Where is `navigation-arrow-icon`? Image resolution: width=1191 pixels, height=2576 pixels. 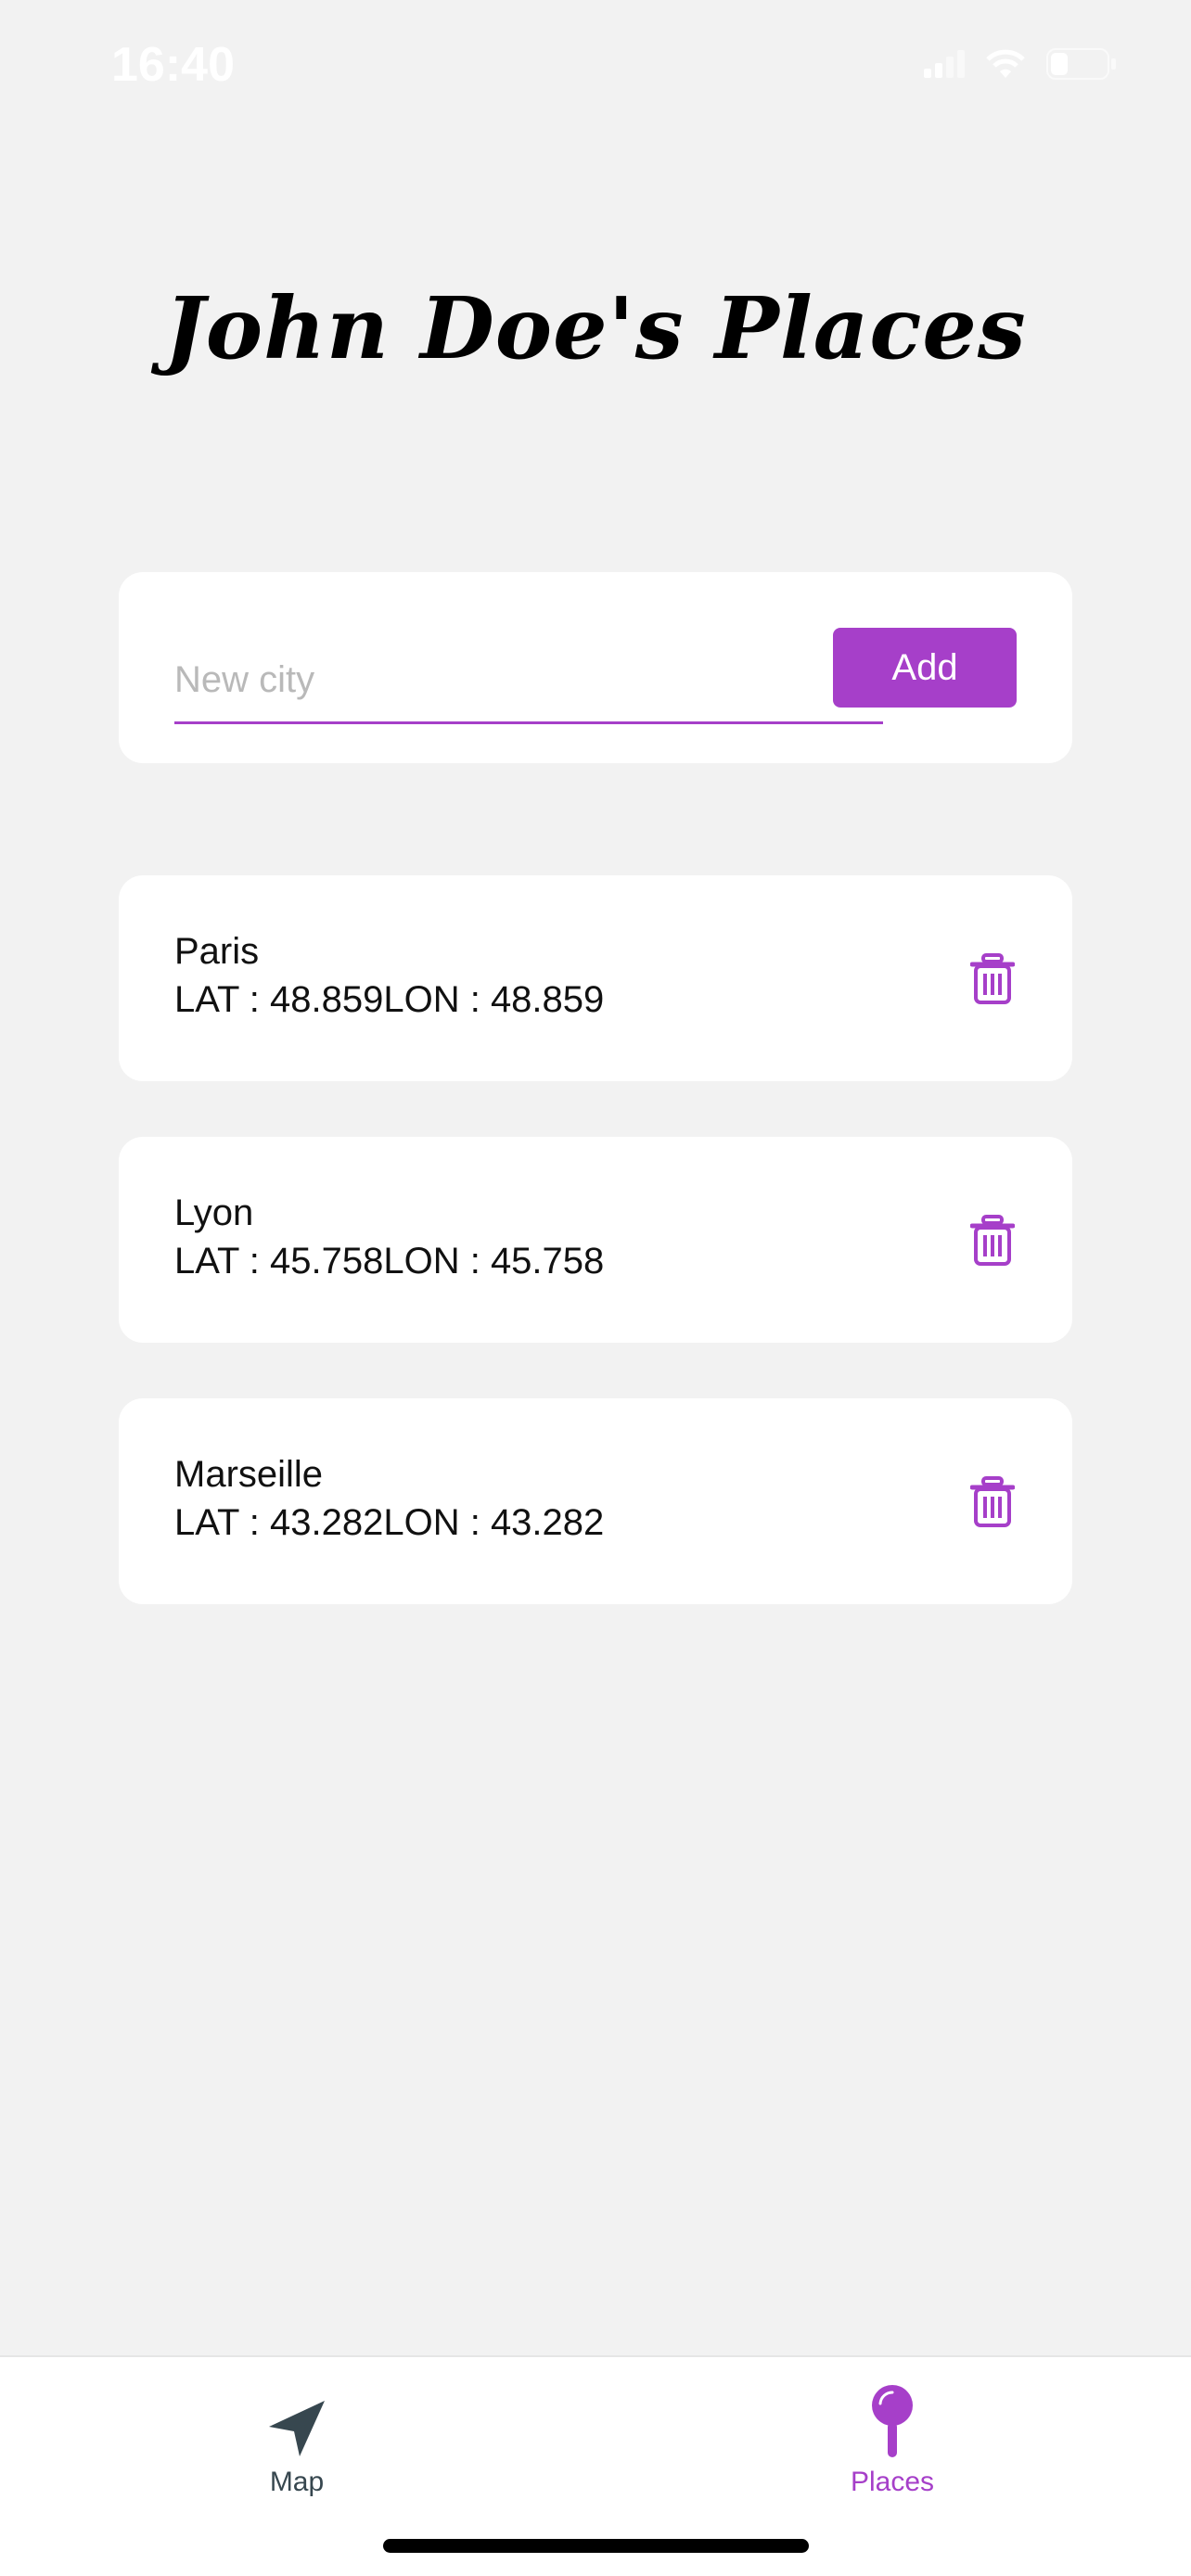 navigation-arrow-icon is located at coordinates (297, 2428).